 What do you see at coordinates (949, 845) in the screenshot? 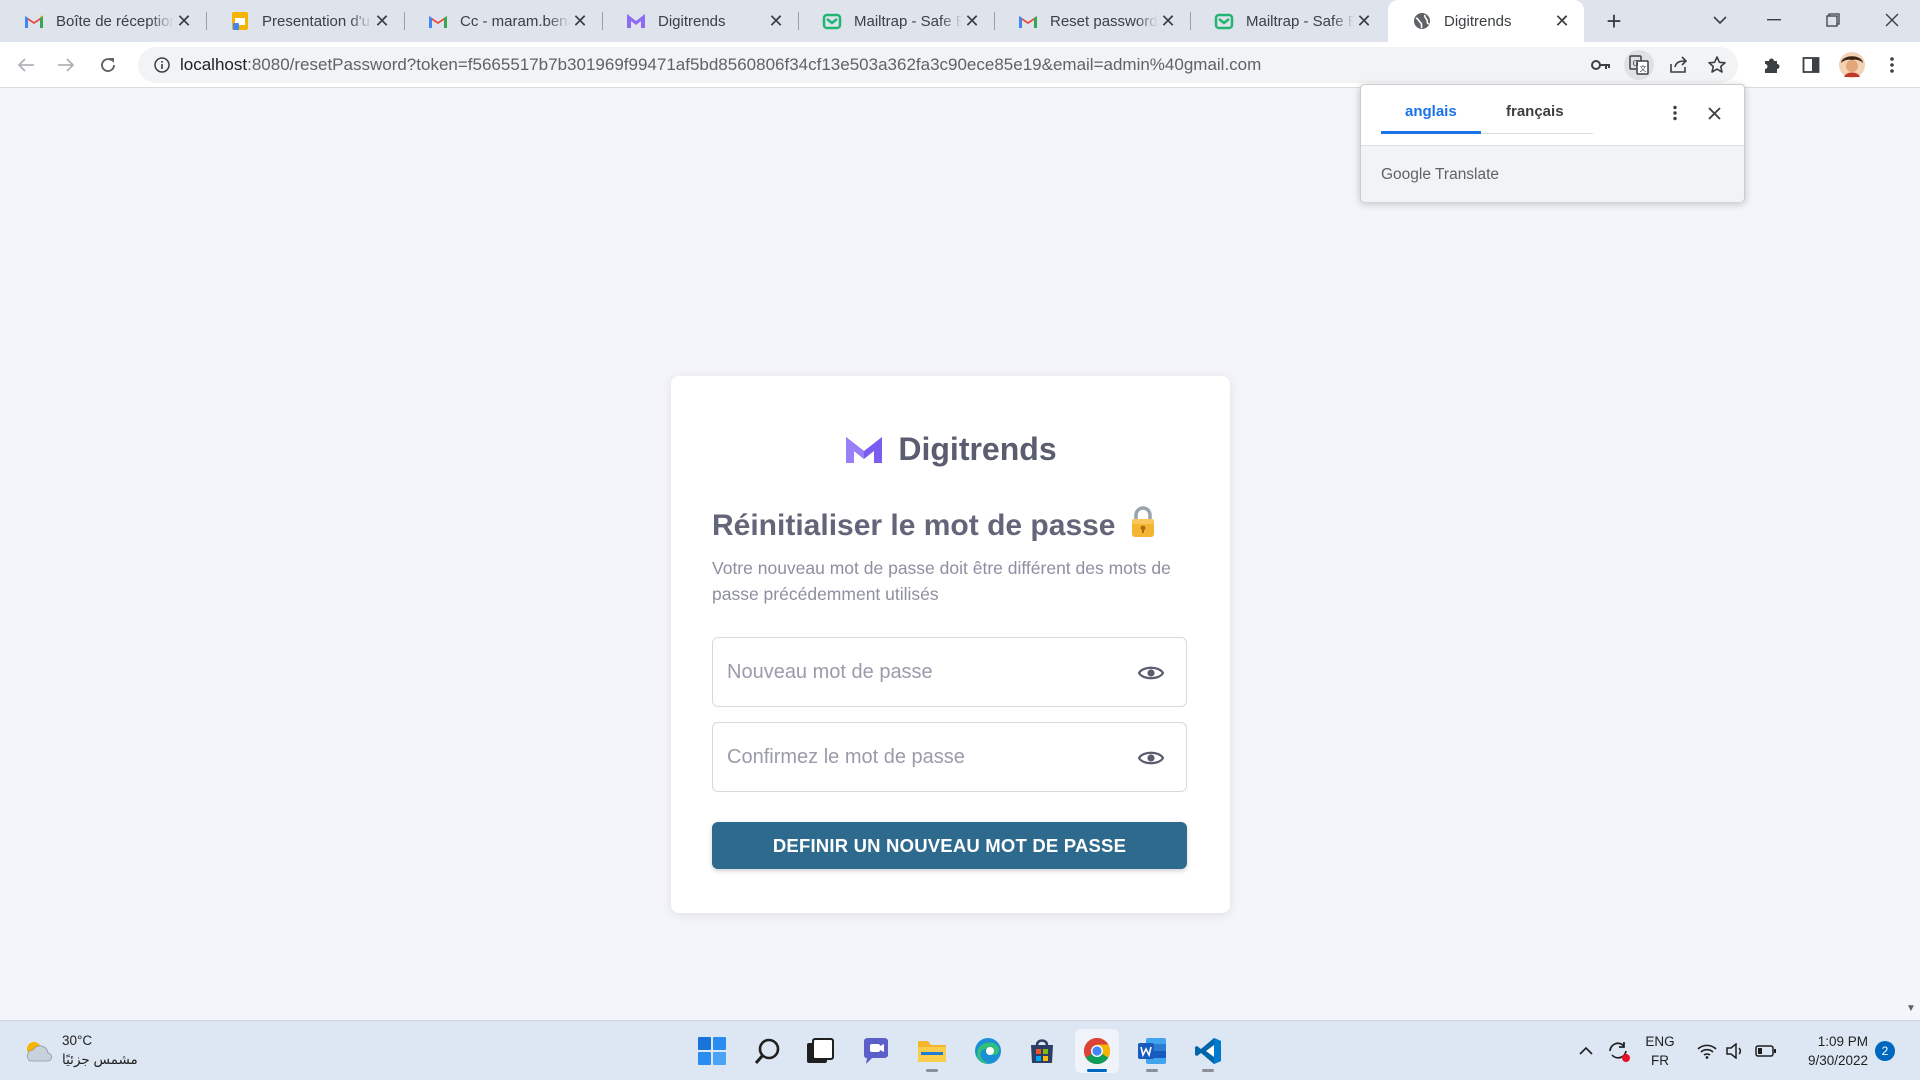
I see `set-new-password-button: DEFINIR UN NOUVEAU MOT DE PASSE` at bounding box center [949, 845].